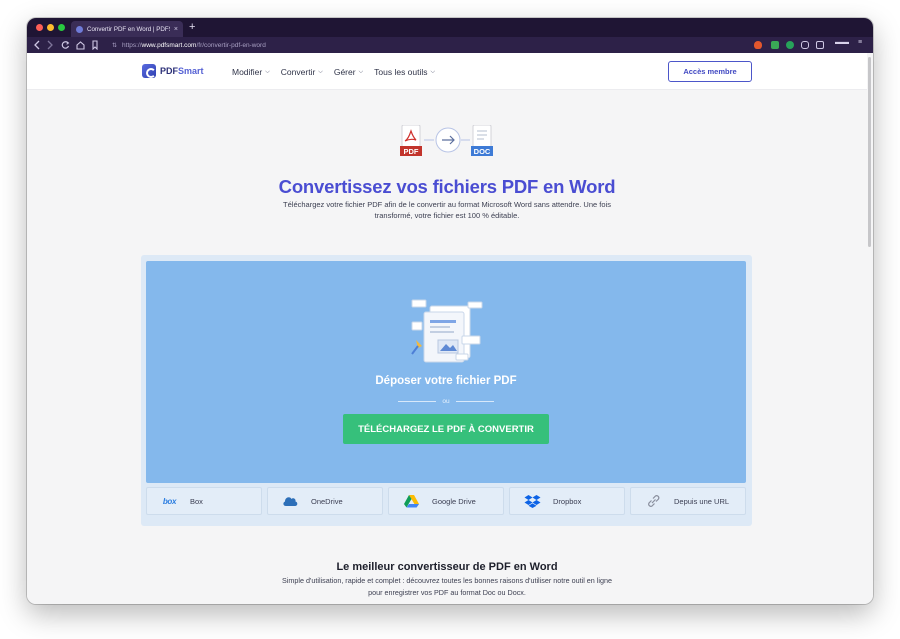  I want to click on menu-icon: ≡, so click(860, 42).